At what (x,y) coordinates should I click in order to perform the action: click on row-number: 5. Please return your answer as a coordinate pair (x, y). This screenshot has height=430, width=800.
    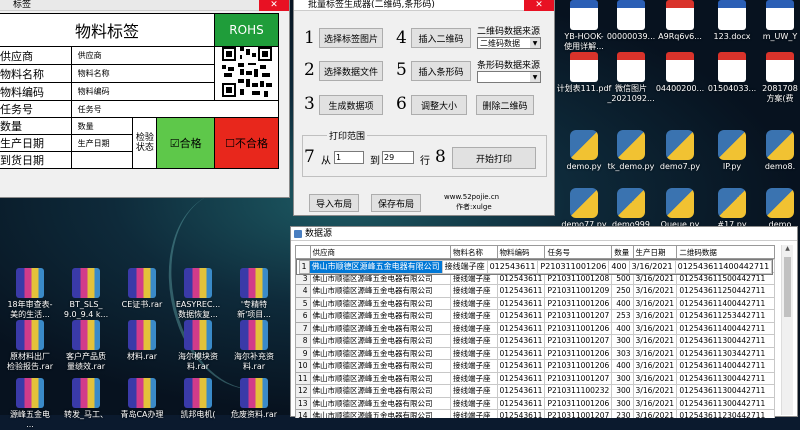
    Looking at the image, I should click on (303, 303).